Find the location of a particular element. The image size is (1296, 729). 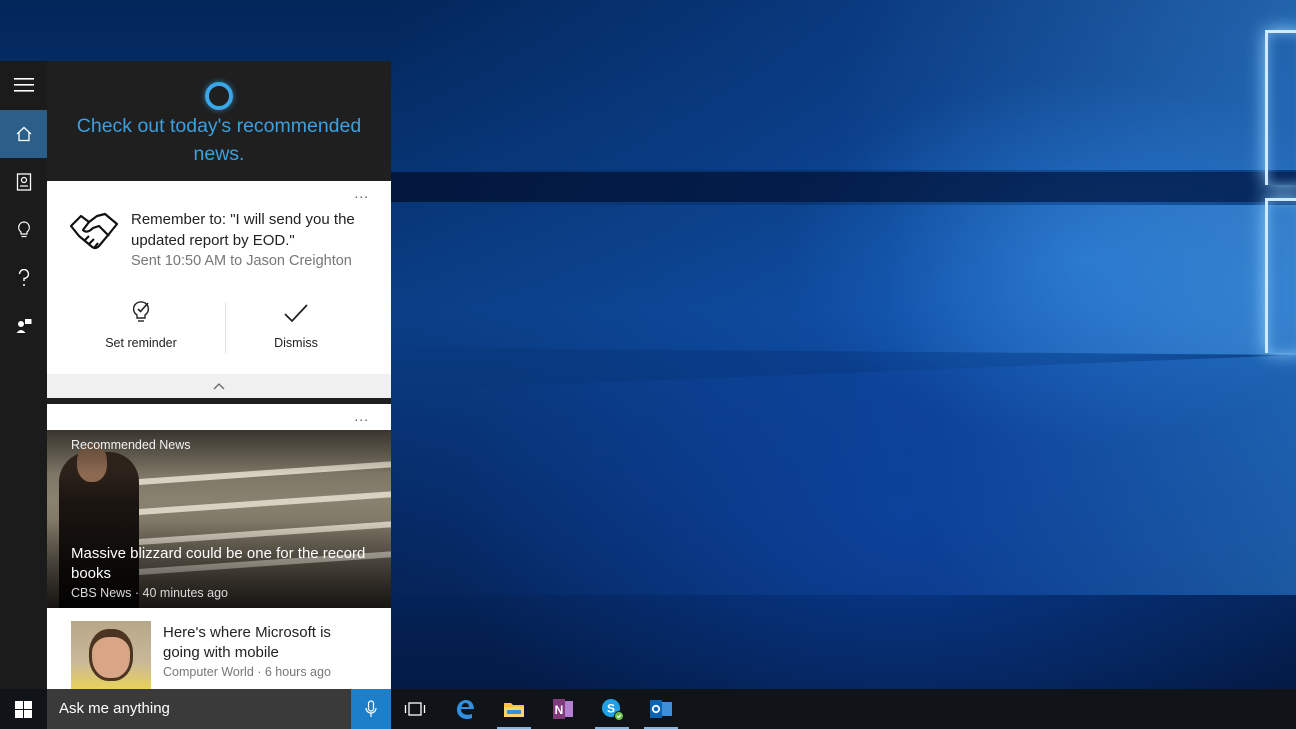

rail-notebook-button is located at coordinates (23, 182).